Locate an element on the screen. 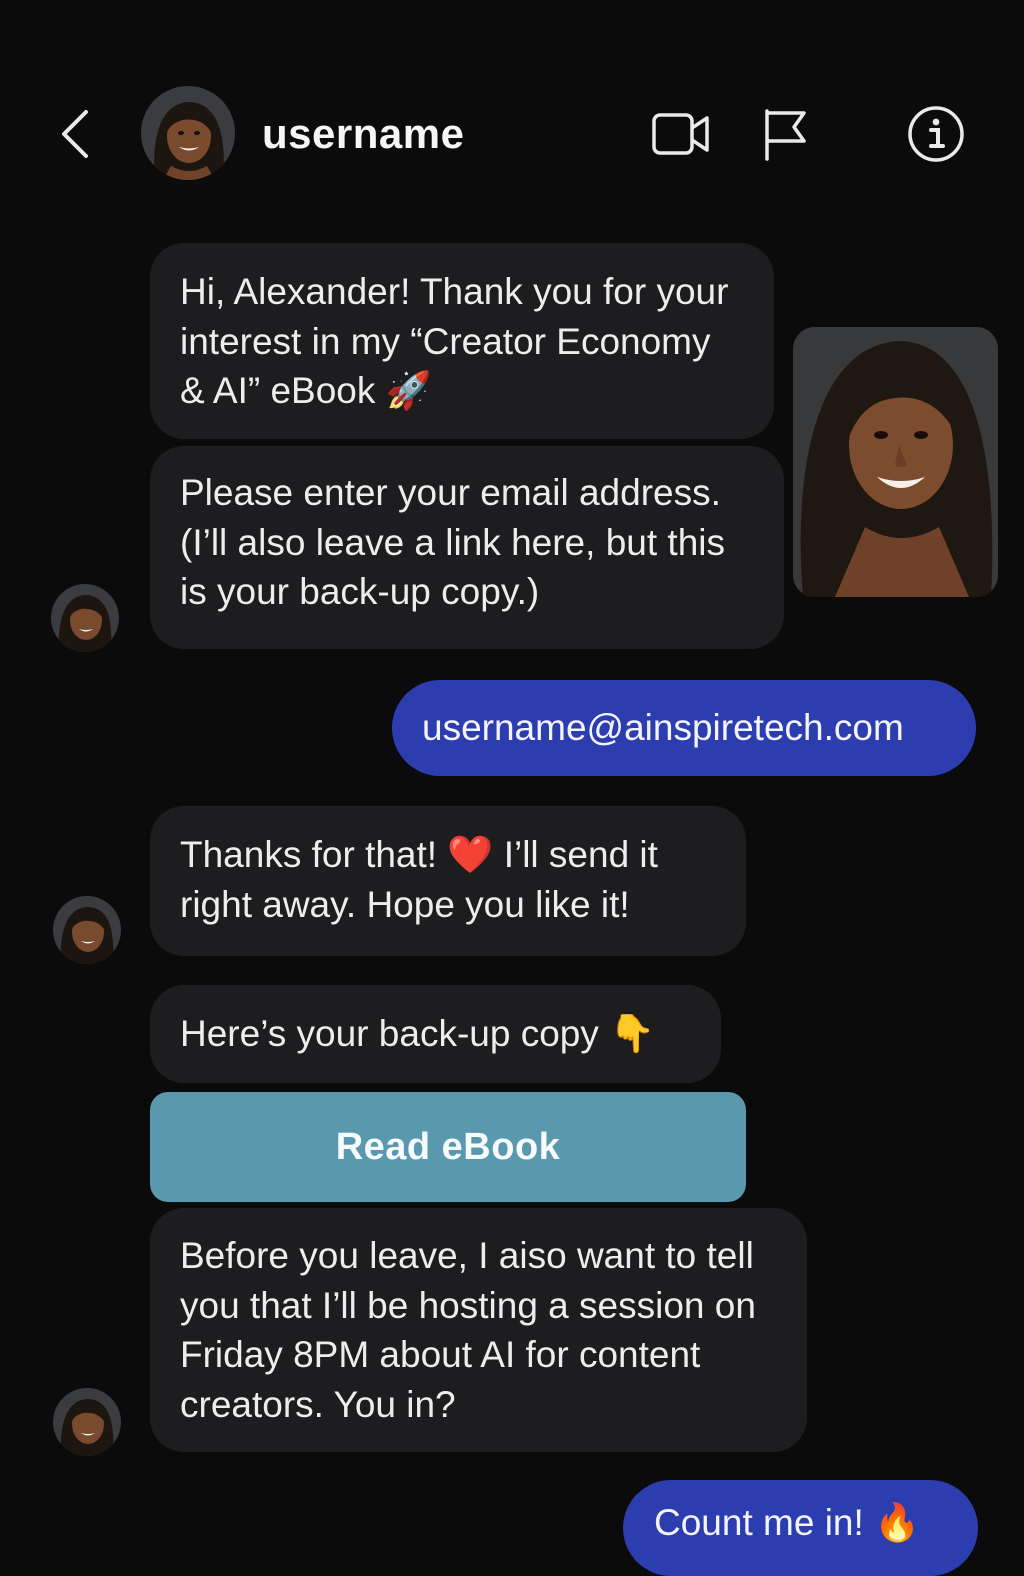  flag-icon is located at coordinates (785, 135).